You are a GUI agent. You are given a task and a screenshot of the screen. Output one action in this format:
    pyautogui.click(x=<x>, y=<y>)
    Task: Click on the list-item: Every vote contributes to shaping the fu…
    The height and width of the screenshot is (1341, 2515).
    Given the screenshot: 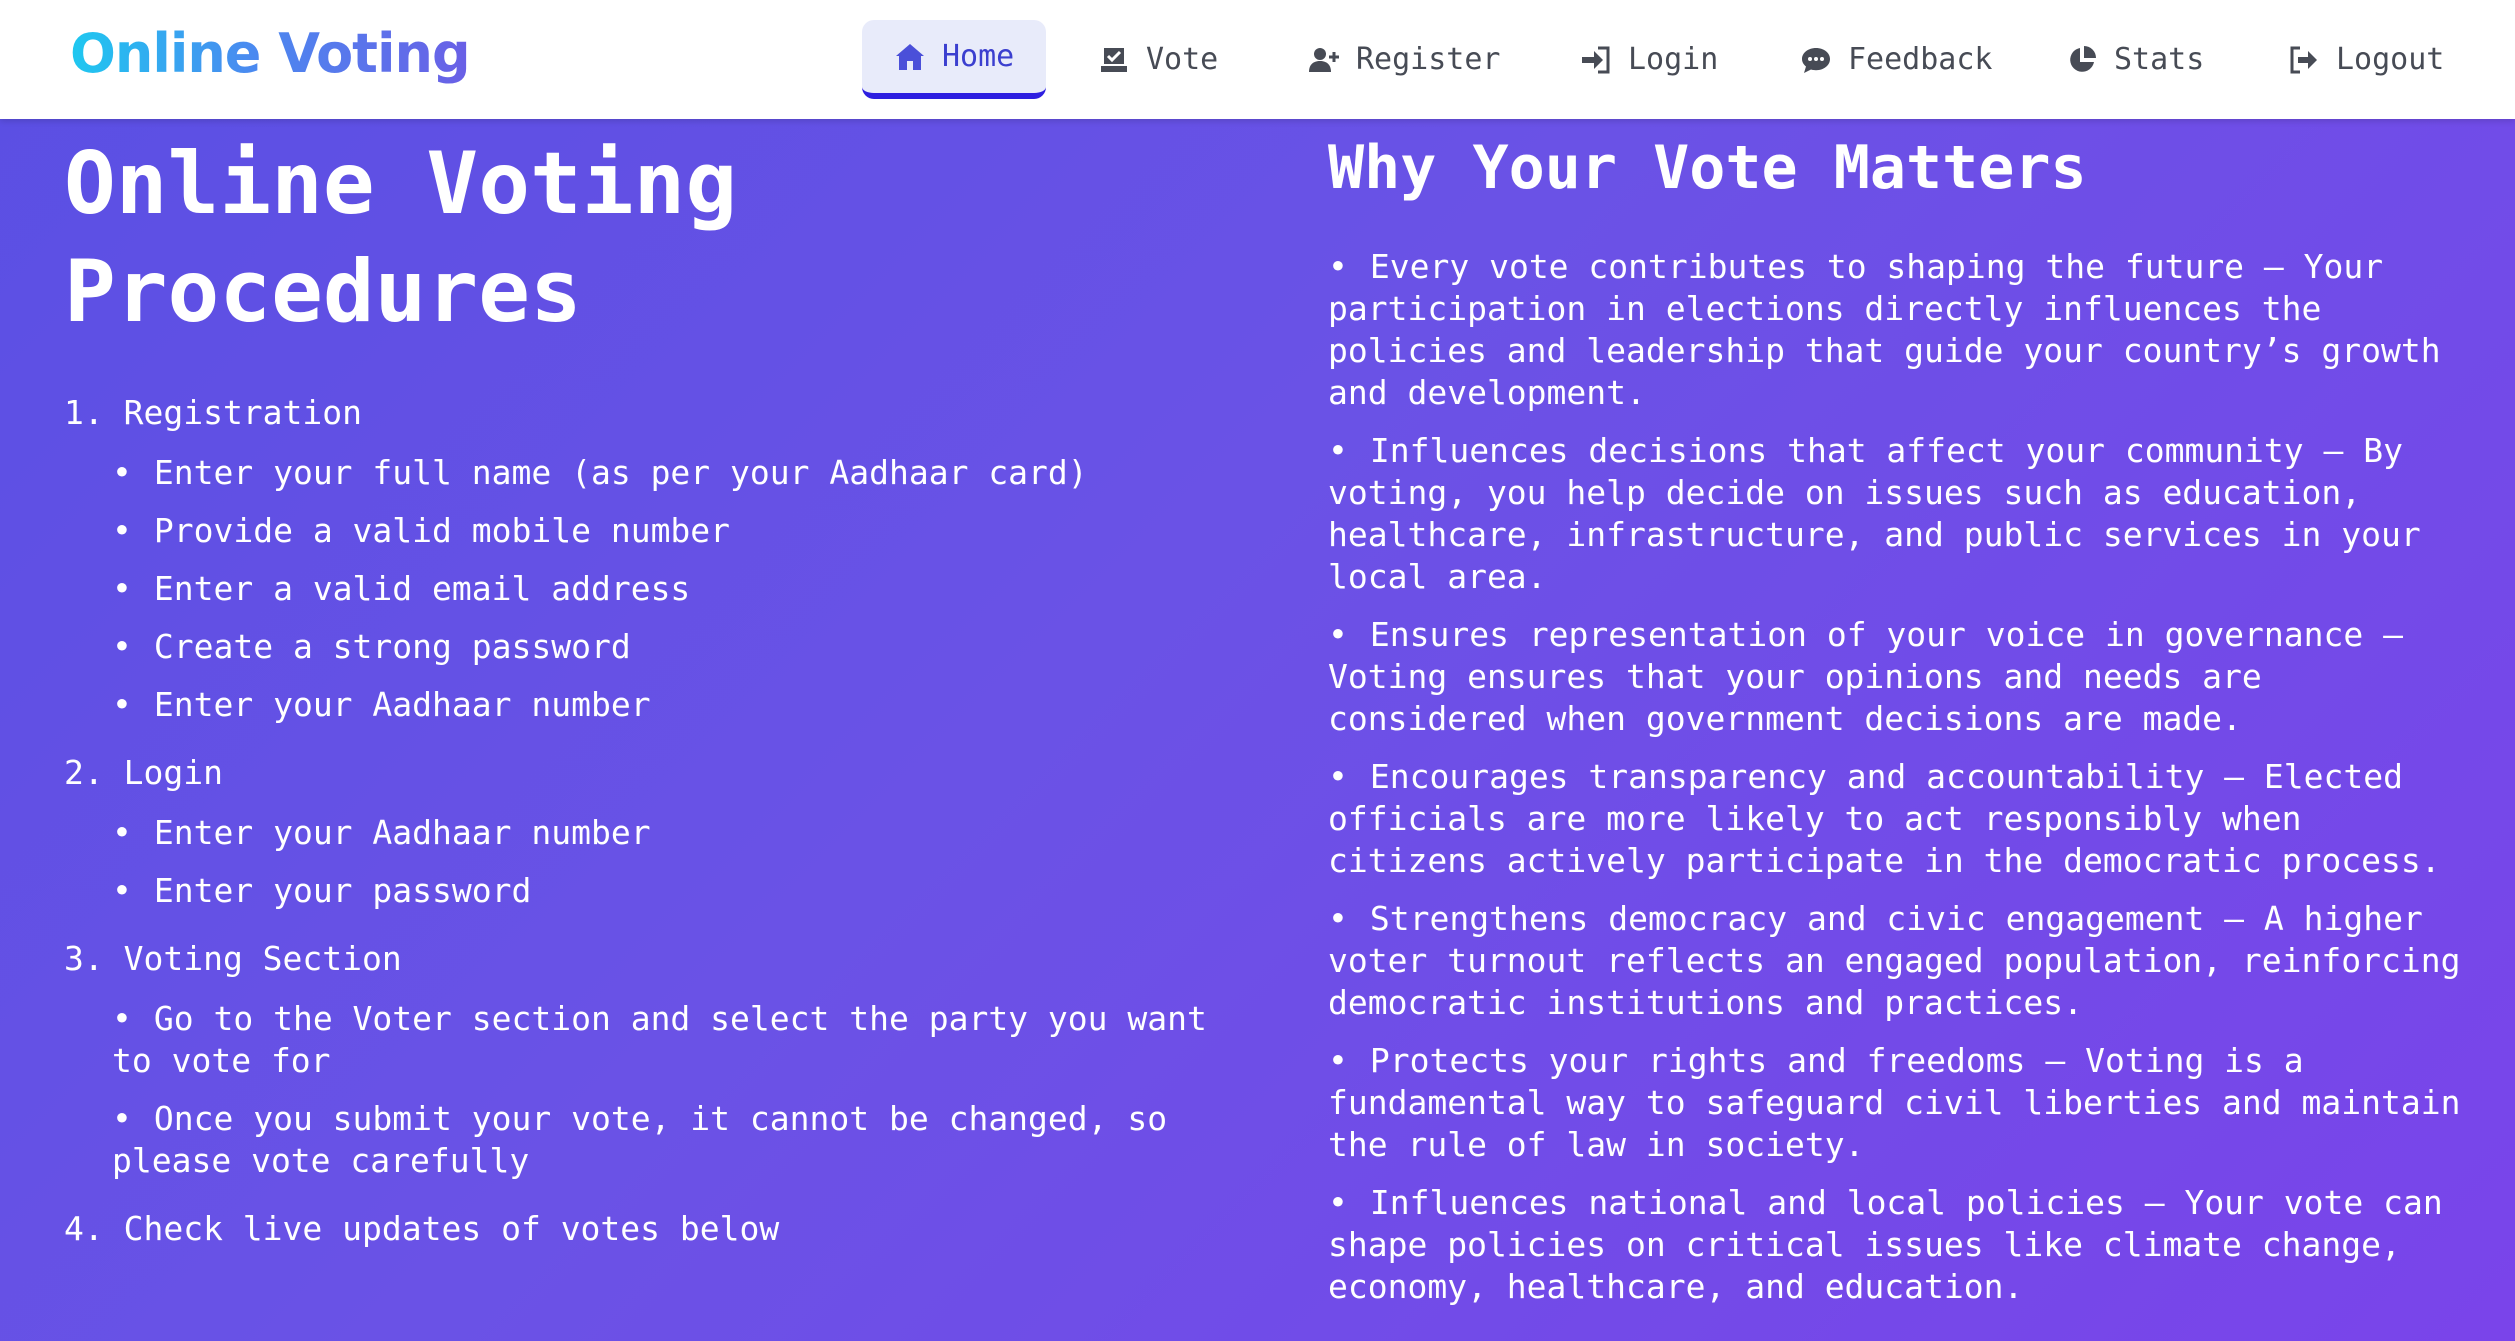 What is the action you would take?
    pyautogui.click(x=1903, y=330)
    